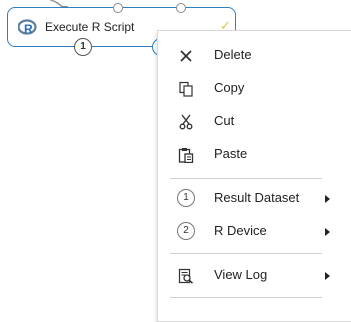 The width and height of the screenshot is (351, 322). I want to click on menu-item-paste: Paste, so click(244, 155).